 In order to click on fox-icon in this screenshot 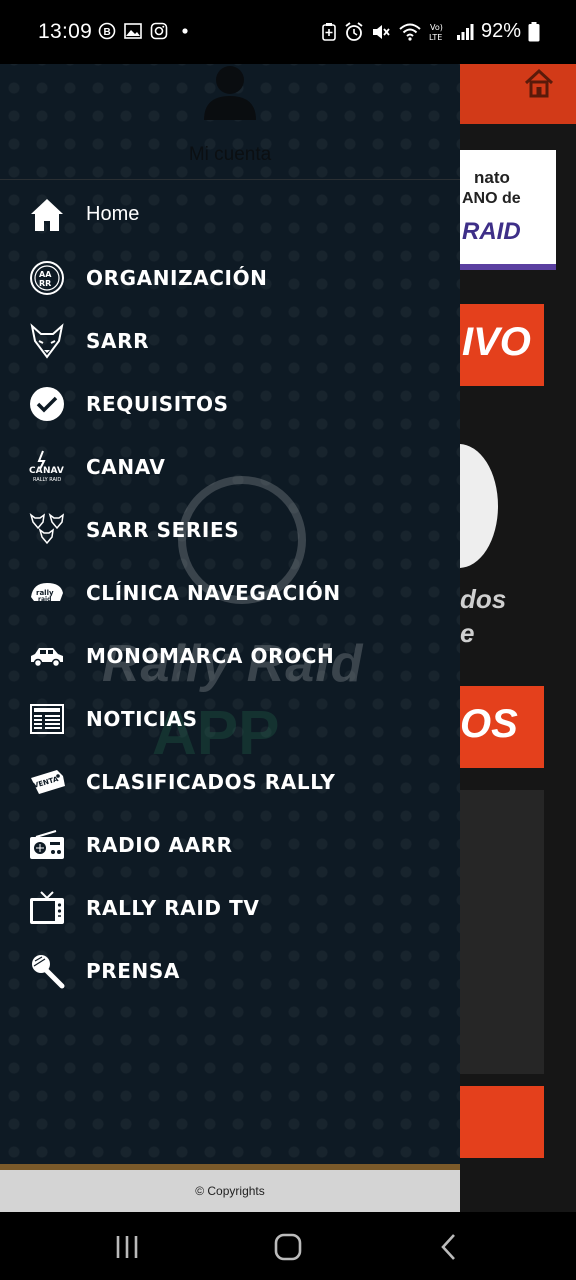, I will do `click(47, 341)`.